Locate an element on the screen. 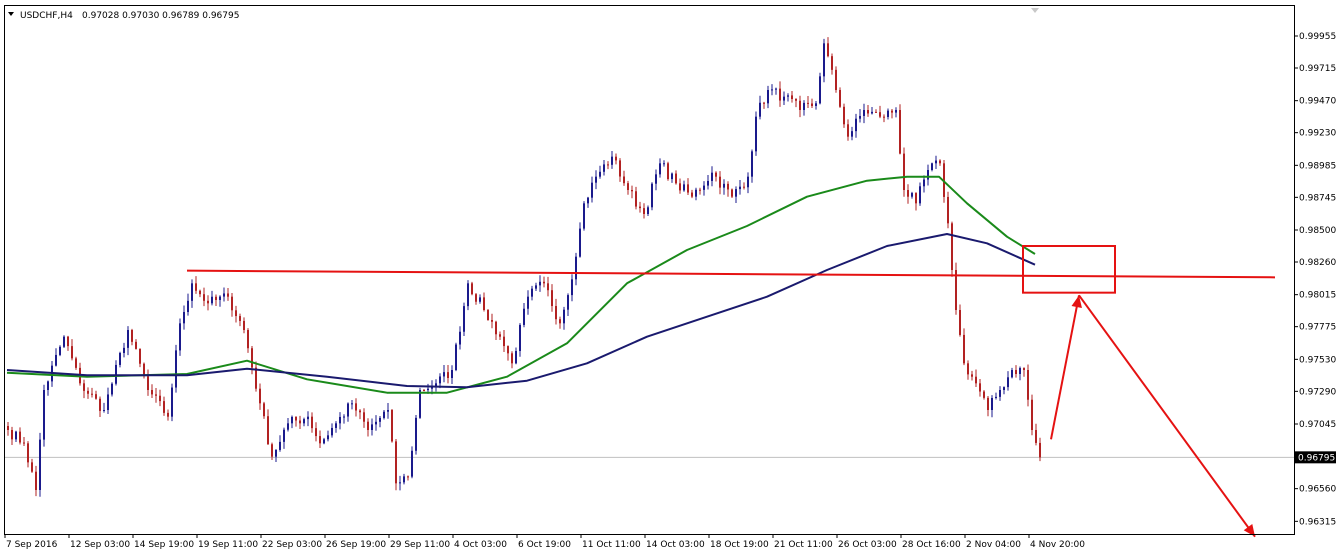 The height and width of the screenshot is (558, 1337). y-tick-label: 0.98260 is located at coordinates (1317, 263).